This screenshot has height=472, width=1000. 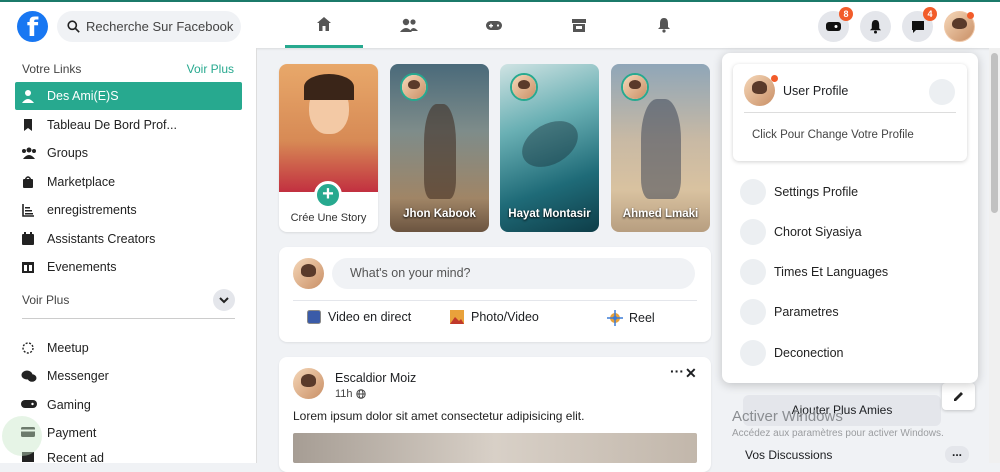 I want to click on groups-icon, so click(x=28, y=153).